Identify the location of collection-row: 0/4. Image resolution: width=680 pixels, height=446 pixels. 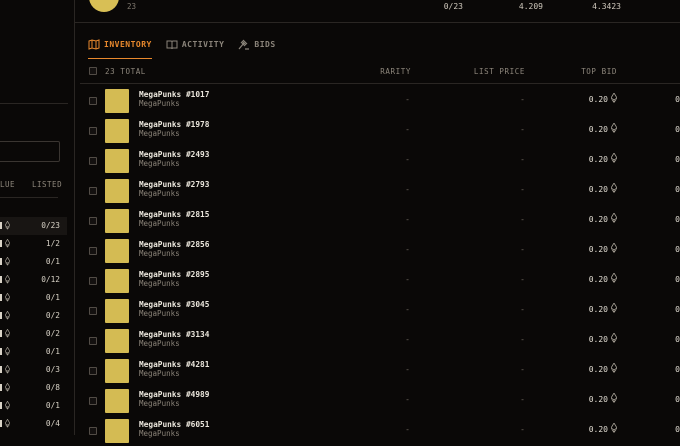
(33, 424).